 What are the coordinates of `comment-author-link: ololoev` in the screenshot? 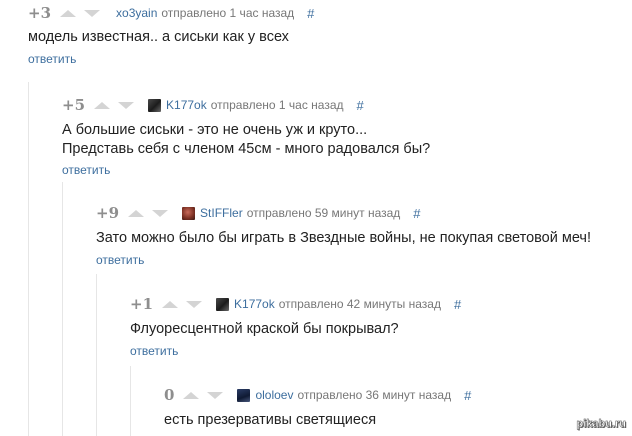 It's located at (274, 395).